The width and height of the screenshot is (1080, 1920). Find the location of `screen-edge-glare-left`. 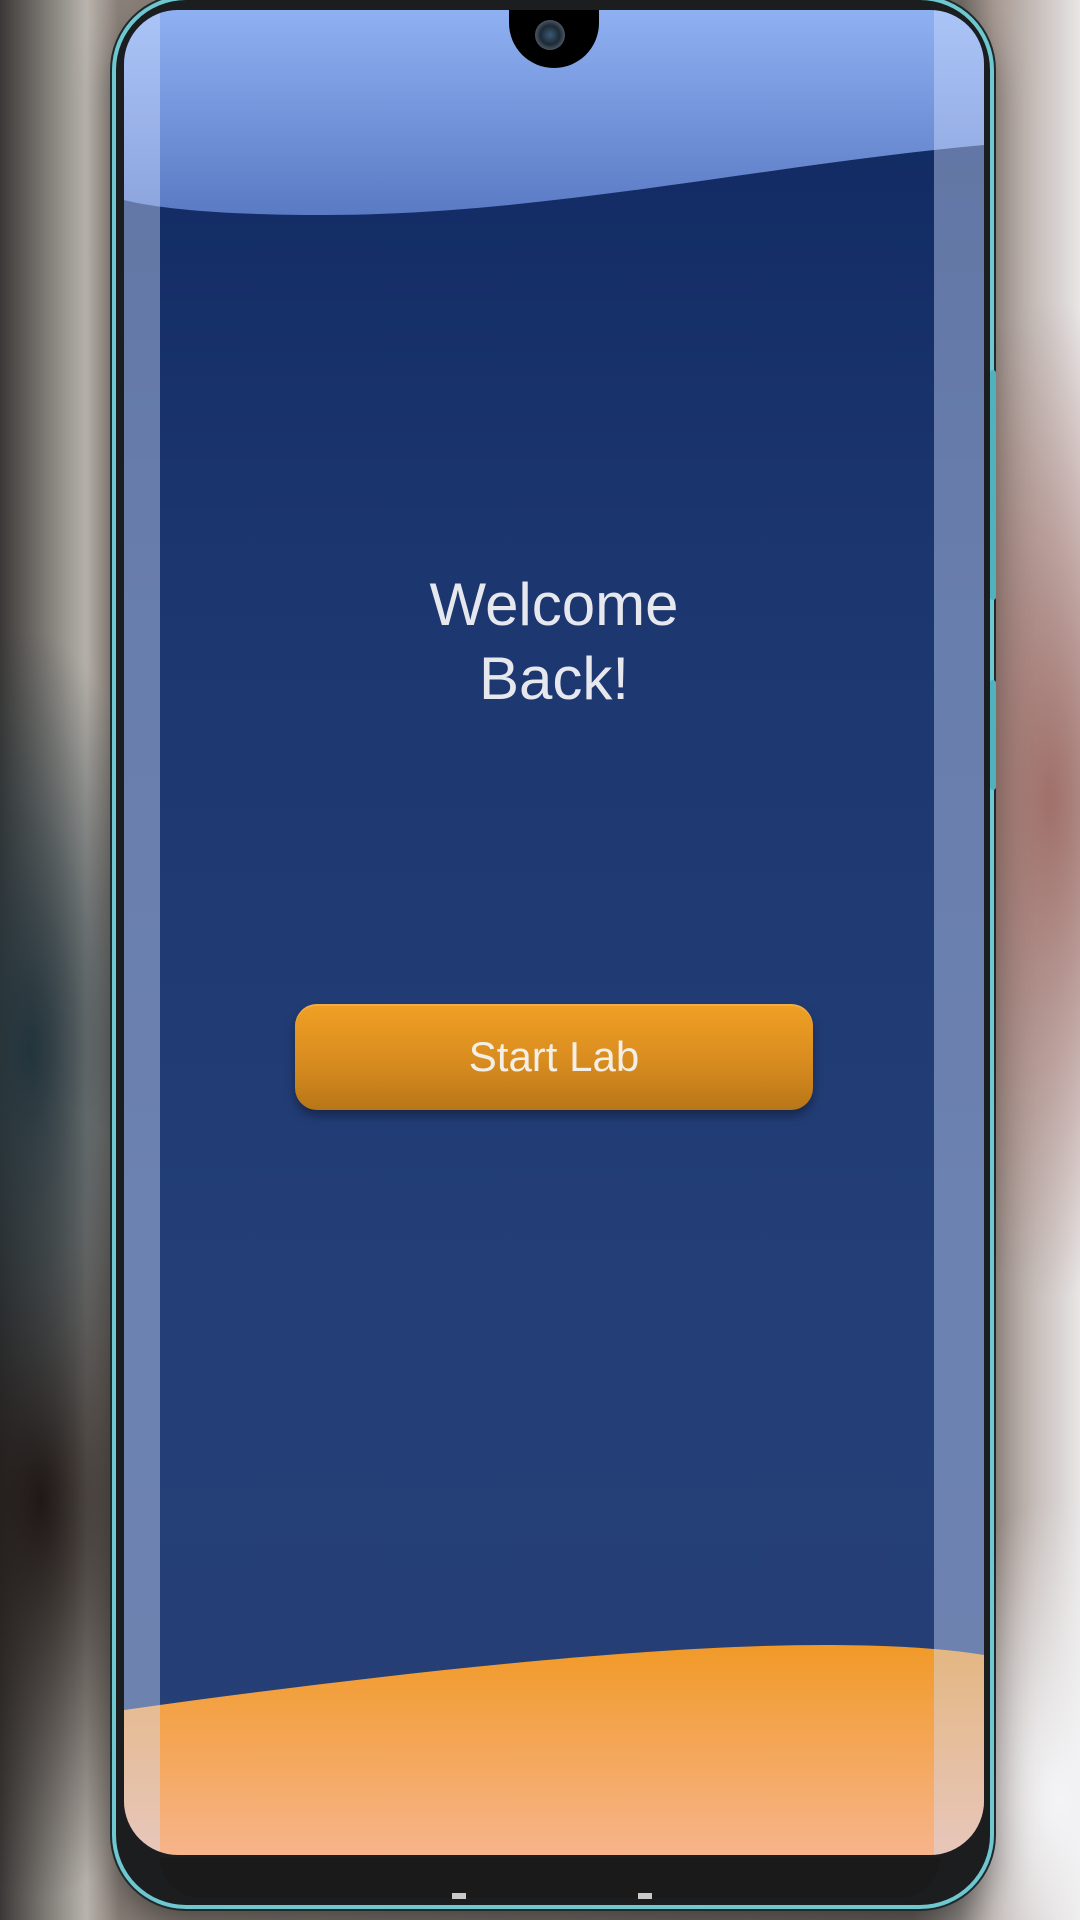

screen-edge-glare-left is located at coordinates (142, 932).